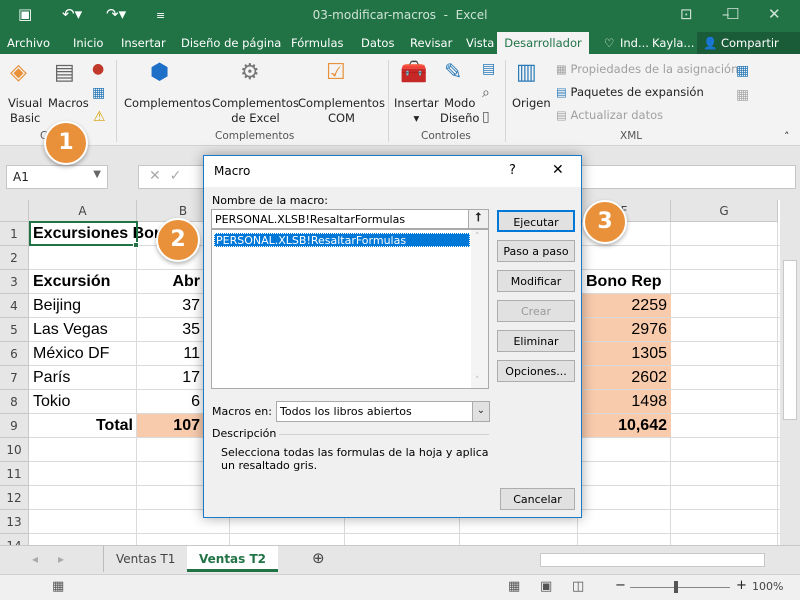 The width and height of the screenshot is (800, 600). Describe the element at coordinates (98, 69) in the screenshot. I see `record-macro-icon: ●` at that location.